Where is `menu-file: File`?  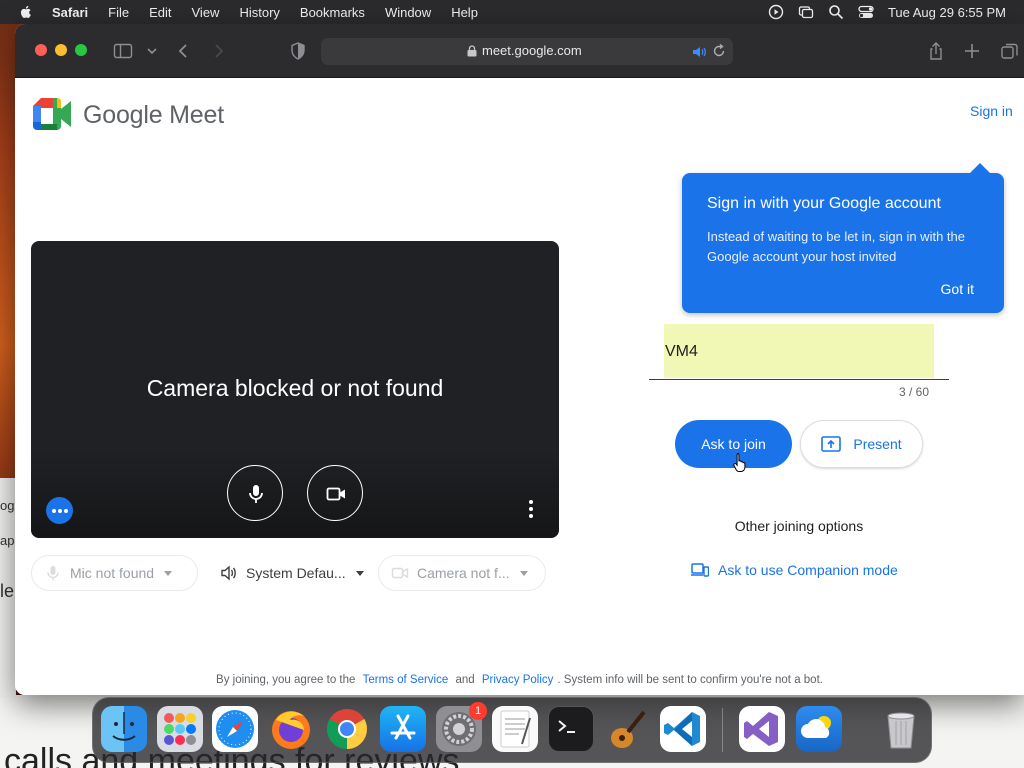 menu-file: File is located at coordinates (118, 12).